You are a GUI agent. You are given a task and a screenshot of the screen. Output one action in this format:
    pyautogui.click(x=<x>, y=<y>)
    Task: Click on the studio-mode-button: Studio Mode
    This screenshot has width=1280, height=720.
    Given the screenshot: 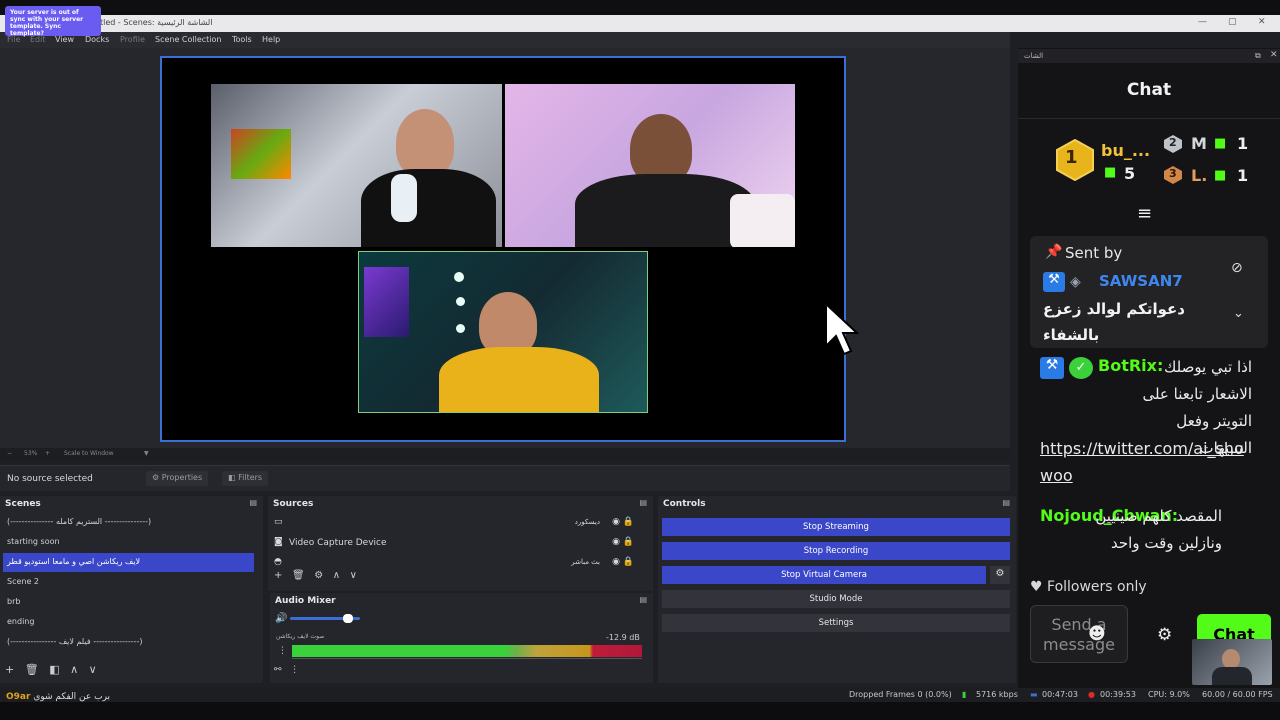 What is the action you would take?
    pyautogui.click(x=836, y=599)
    